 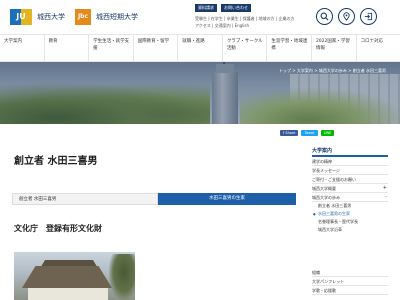 What do you see at coordinates (236, 8) in the screenshot?
I see `contact-button: お問い合わせ` at bounding box center [236, 8].